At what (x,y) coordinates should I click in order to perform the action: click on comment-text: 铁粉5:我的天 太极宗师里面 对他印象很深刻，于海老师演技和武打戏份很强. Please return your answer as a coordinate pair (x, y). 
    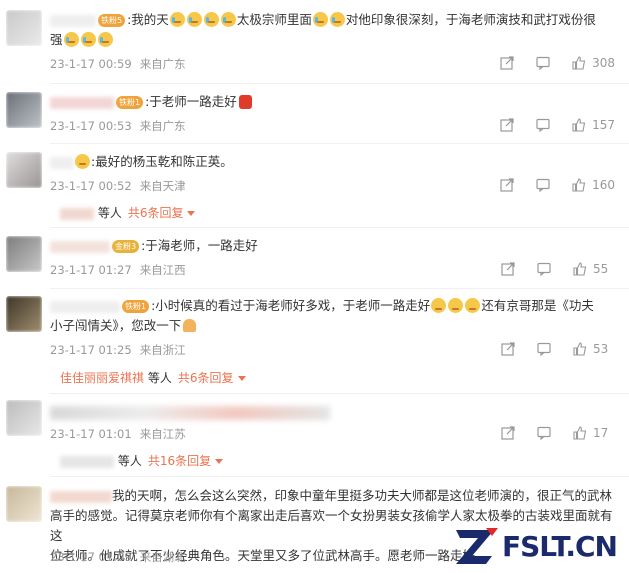
    Looking at the image, I should click on (323, 29).